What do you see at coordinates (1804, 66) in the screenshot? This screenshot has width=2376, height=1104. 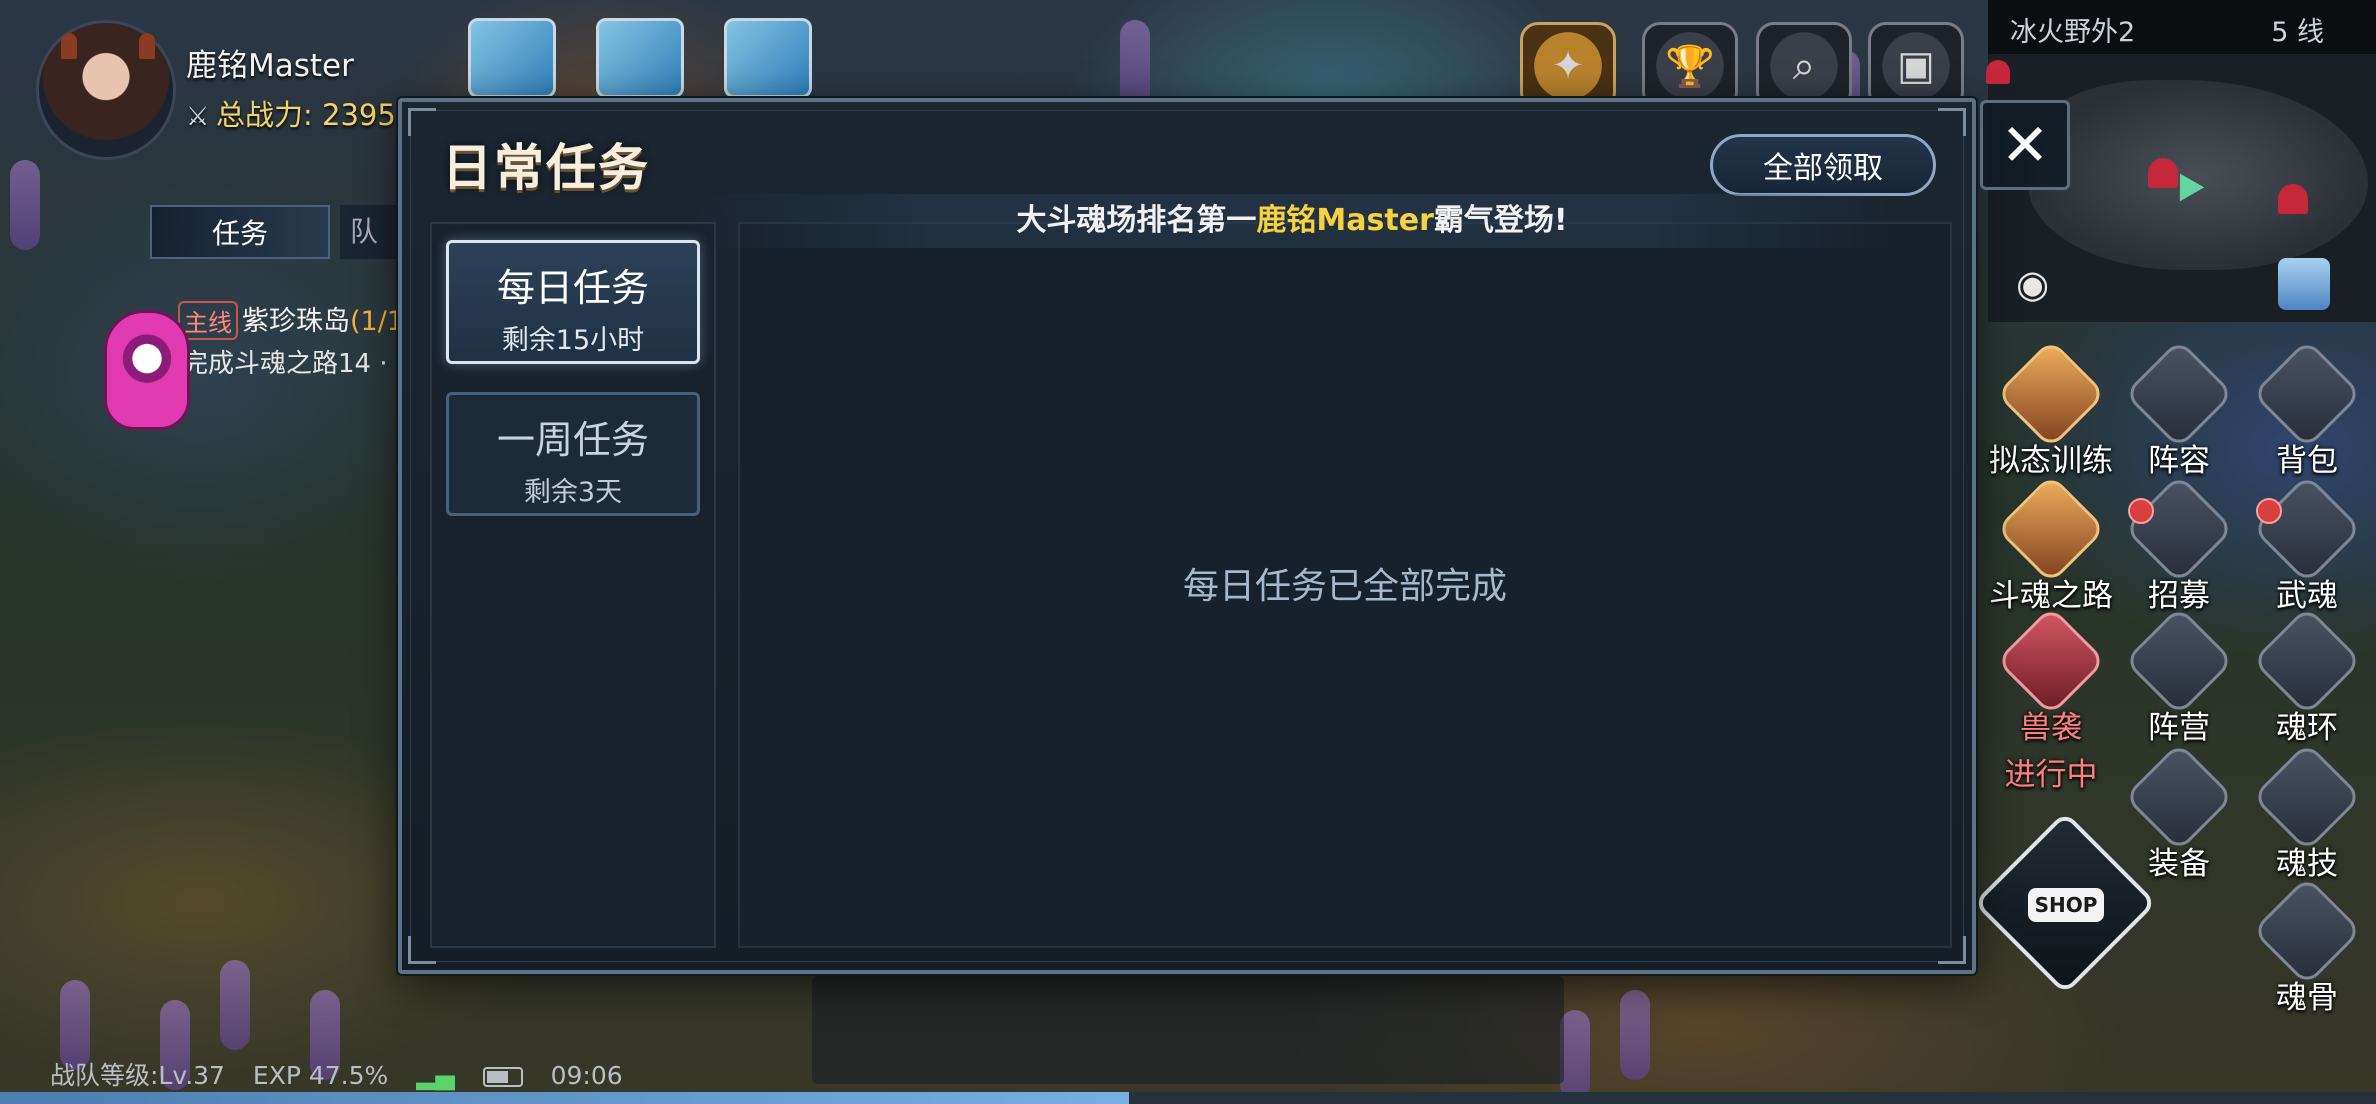 I see `magnifier-icon: ⌕` at bounding box center [1804, 66].